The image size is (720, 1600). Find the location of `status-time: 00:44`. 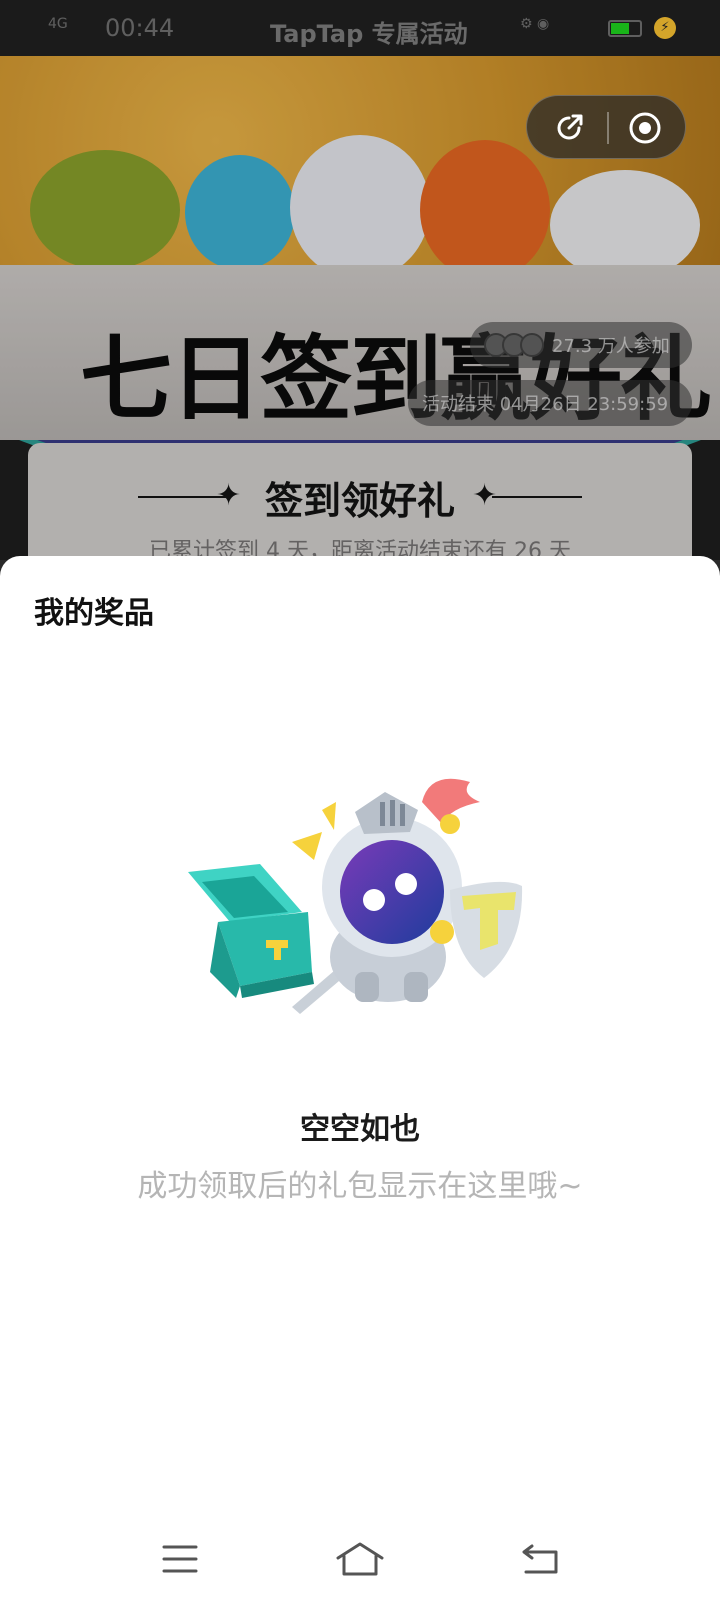

status-time: 00:44 is located at coordinates (140, 28).